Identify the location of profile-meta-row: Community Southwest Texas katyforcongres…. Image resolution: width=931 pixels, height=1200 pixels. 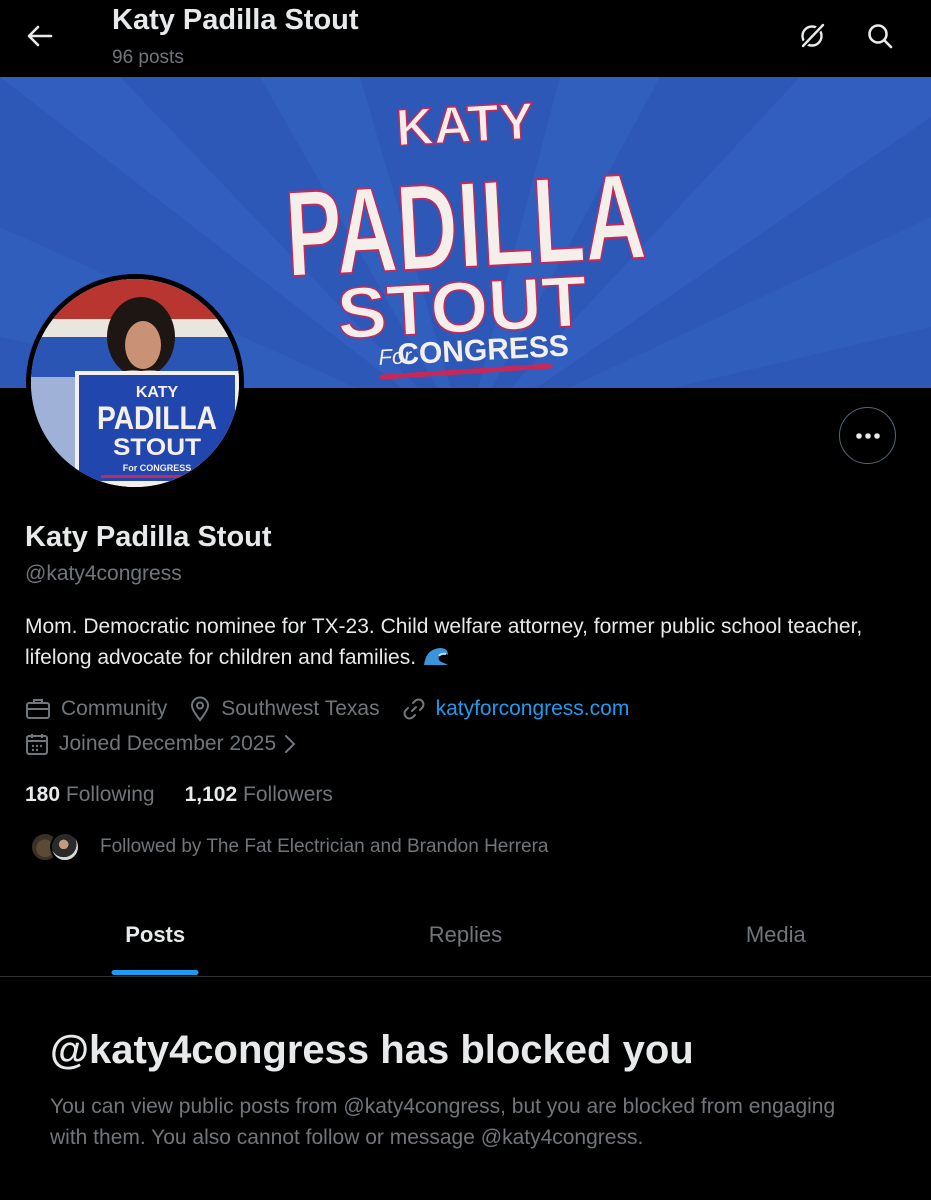
(338, 709).